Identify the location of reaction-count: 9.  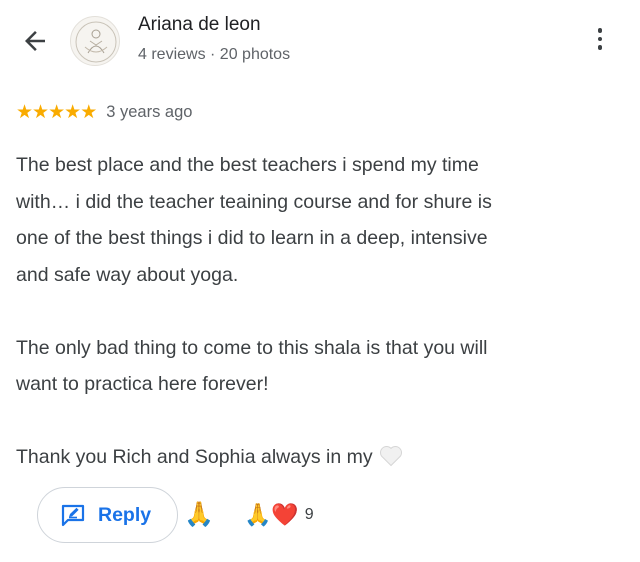
(309, 514).